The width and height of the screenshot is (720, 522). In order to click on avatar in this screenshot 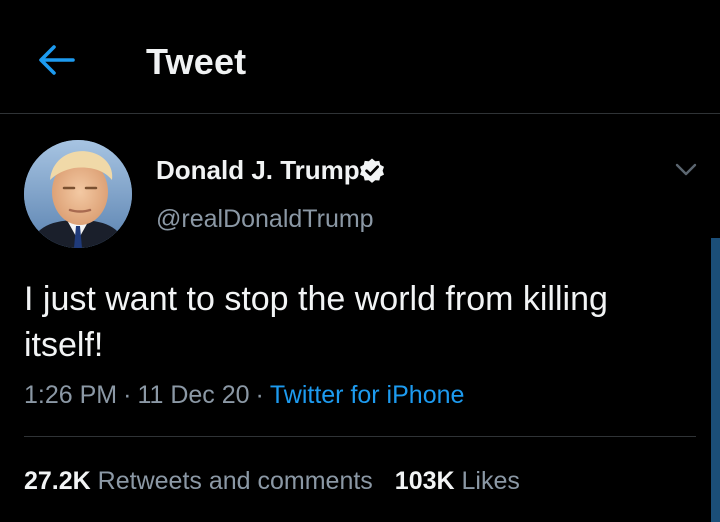, I will do `click(78, 194)`.